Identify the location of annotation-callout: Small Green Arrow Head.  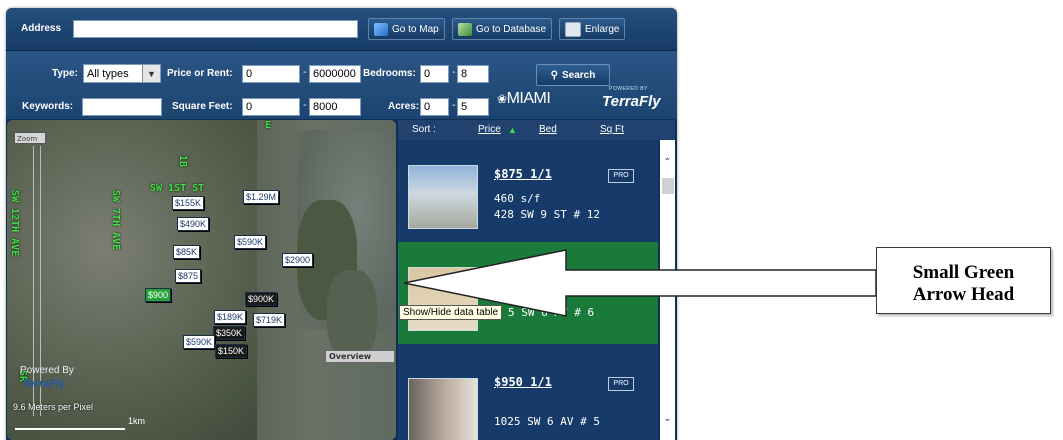
(963, 280).